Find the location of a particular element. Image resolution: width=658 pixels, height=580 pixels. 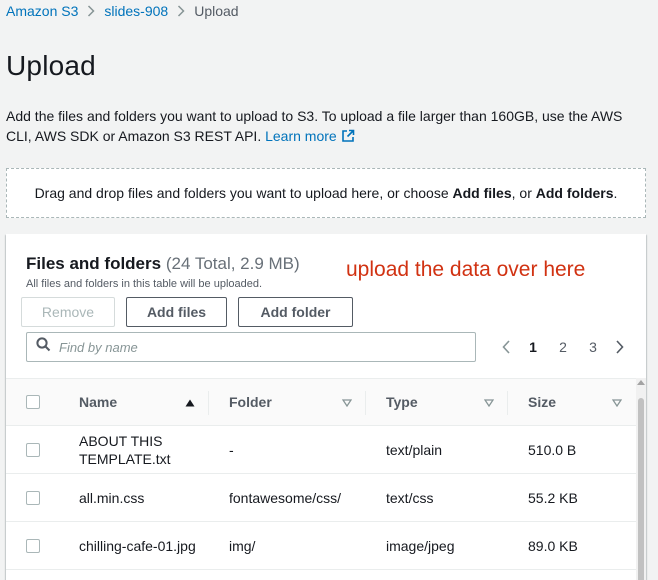

page-2: 2 is located at coordinates (563, 347).